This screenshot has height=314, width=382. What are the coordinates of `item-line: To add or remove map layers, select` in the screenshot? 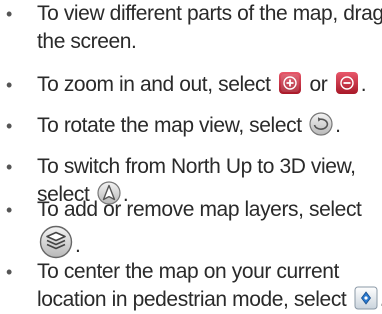 It's located at (199, 209).